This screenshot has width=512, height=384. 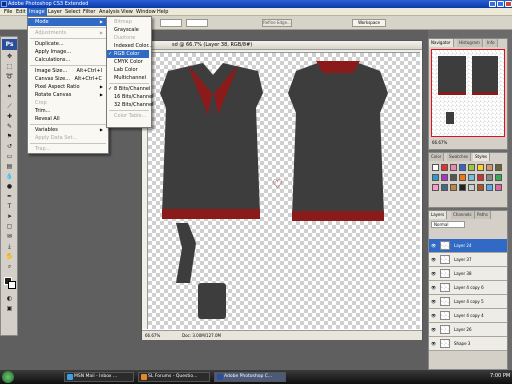 I want to click on menu-analysis: Analysis, so click(x=109, y=12).